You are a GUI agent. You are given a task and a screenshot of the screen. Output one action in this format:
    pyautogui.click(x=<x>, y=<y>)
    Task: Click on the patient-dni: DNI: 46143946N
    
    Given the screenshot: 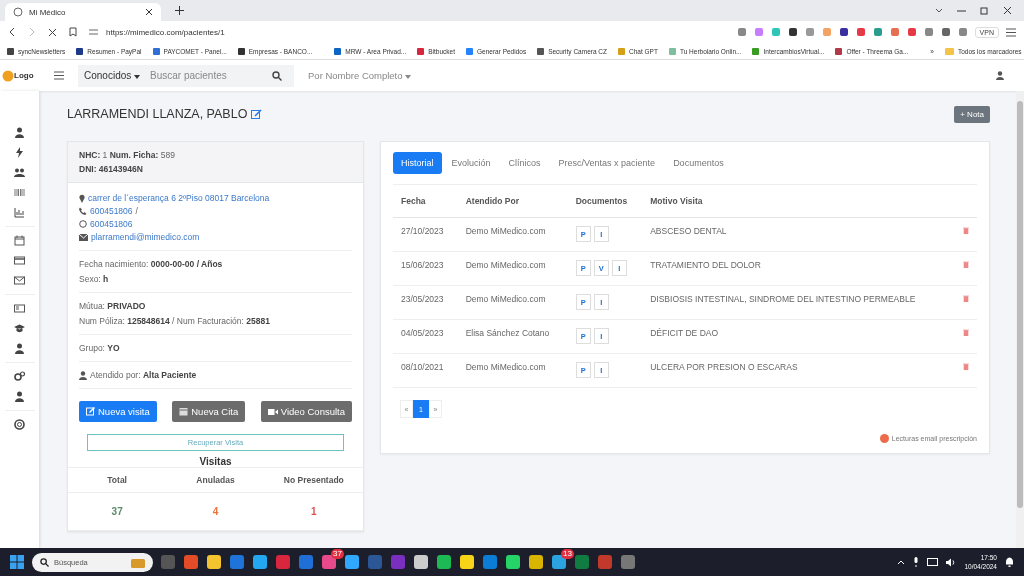 What is the action you would take?
    pyautogui.click(x=111, y=169)
    